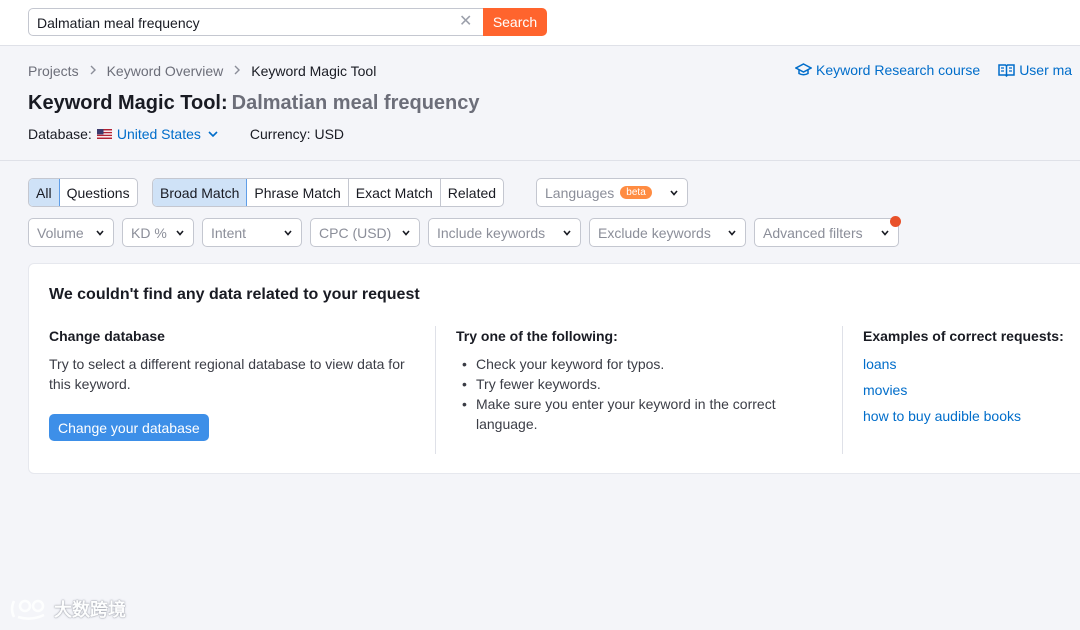 This screenshot has width=1080, height=630. I want to click on user-manual-link: User ma, so click(1035, 70).